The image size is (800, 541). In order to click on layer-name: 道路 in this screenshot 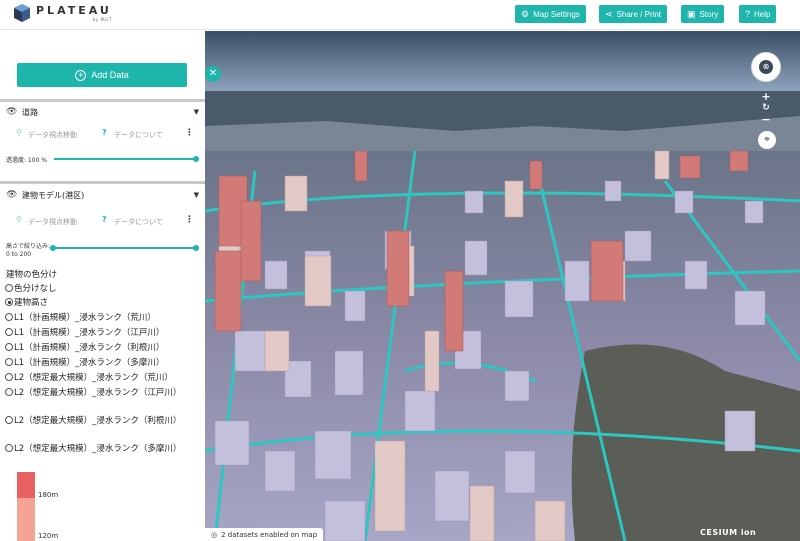, I will do `click(30, 112)`.